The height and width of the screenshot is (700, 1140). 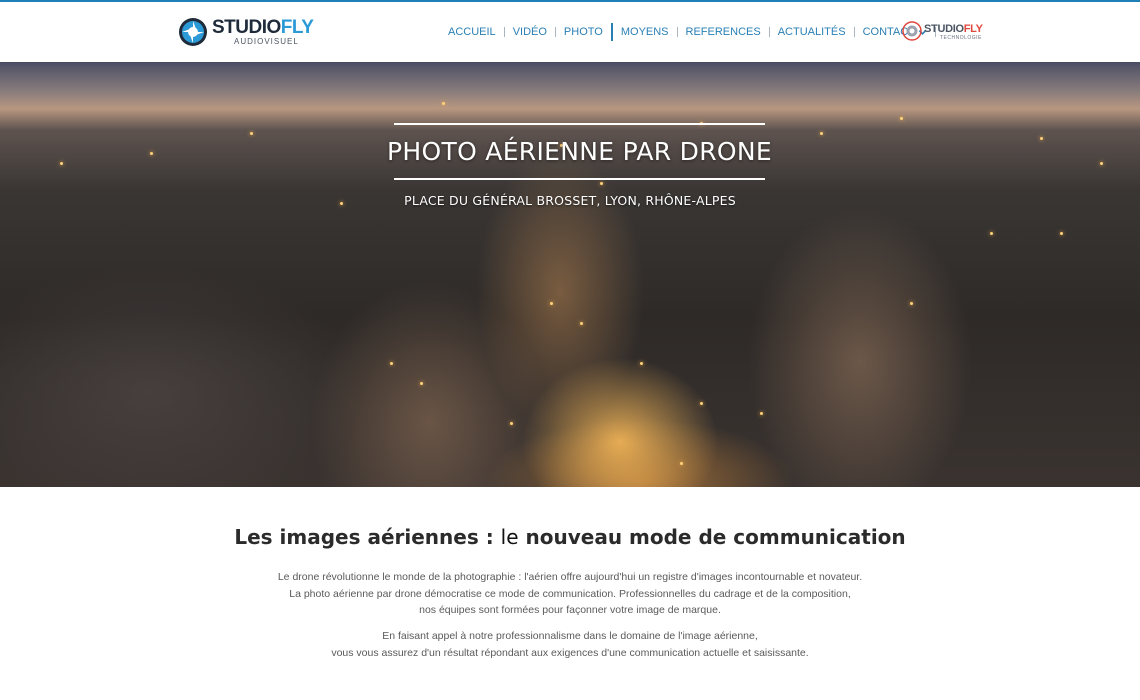 I want to click on logo-subtitle: AUDIOVISUEL, so click(x=266, y=41).